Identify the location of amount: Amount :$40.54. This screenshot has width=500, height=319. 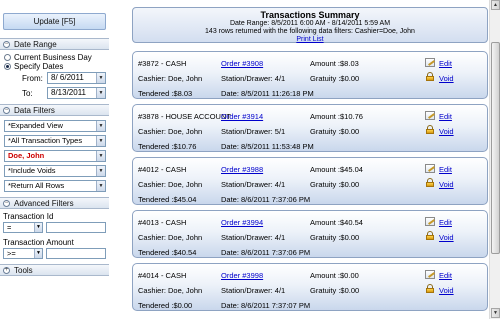
(336, 222).